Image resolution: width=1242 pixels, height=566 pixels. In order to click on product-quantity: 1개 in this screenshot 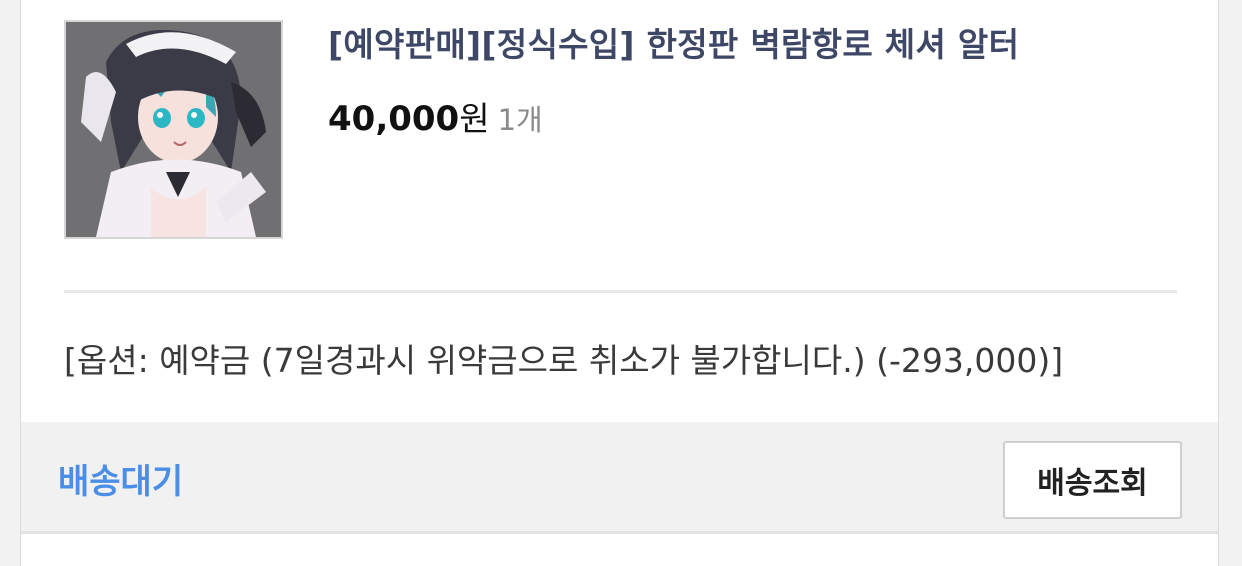, I will do `click(520, 120)`.